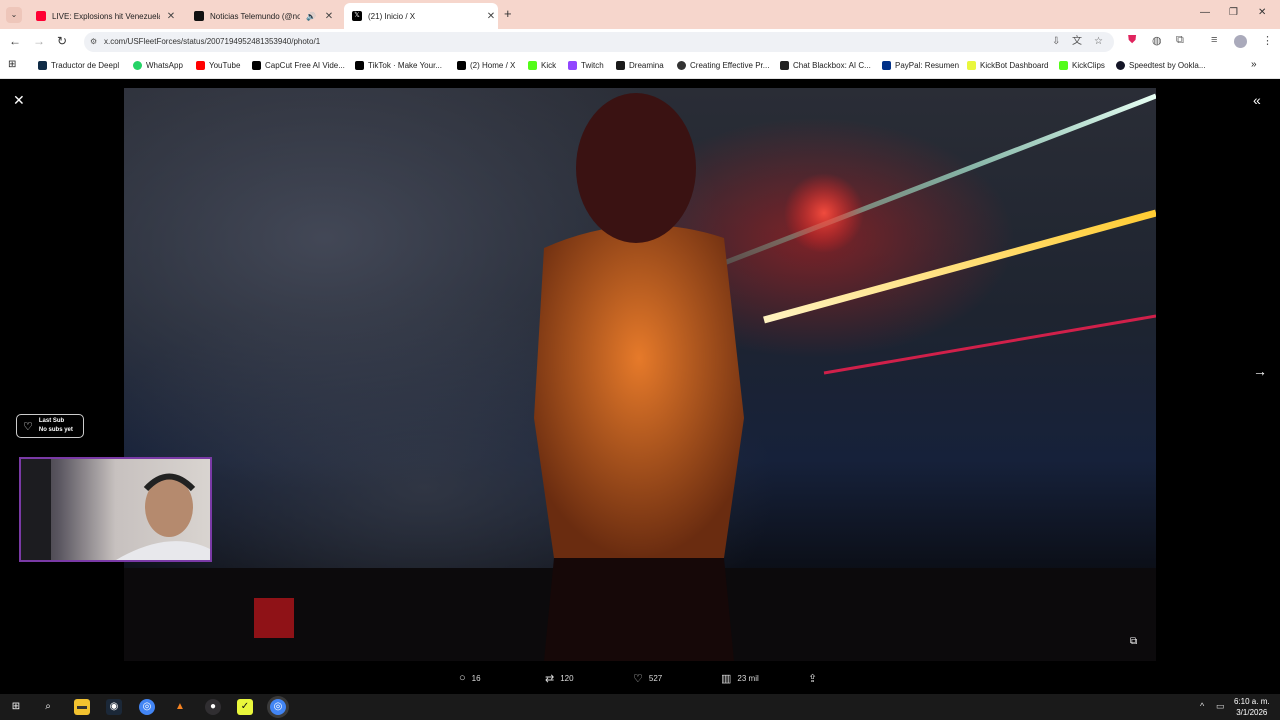 This screenshot has height=720, width=1280. What do you see at coordinates (470, 678) in the screenshot?
I see `reply-action: ○ 16` at bounding box center [470, 678].